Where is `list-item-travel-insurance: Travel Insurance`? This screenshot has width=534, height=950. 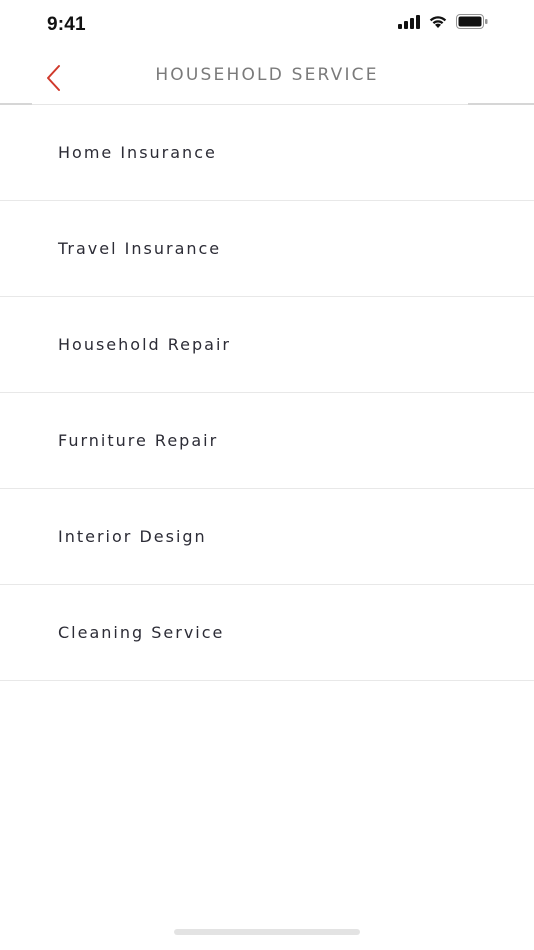 list-item-travel-insurance: Travel Insurance is located at coordinates (267, 249).